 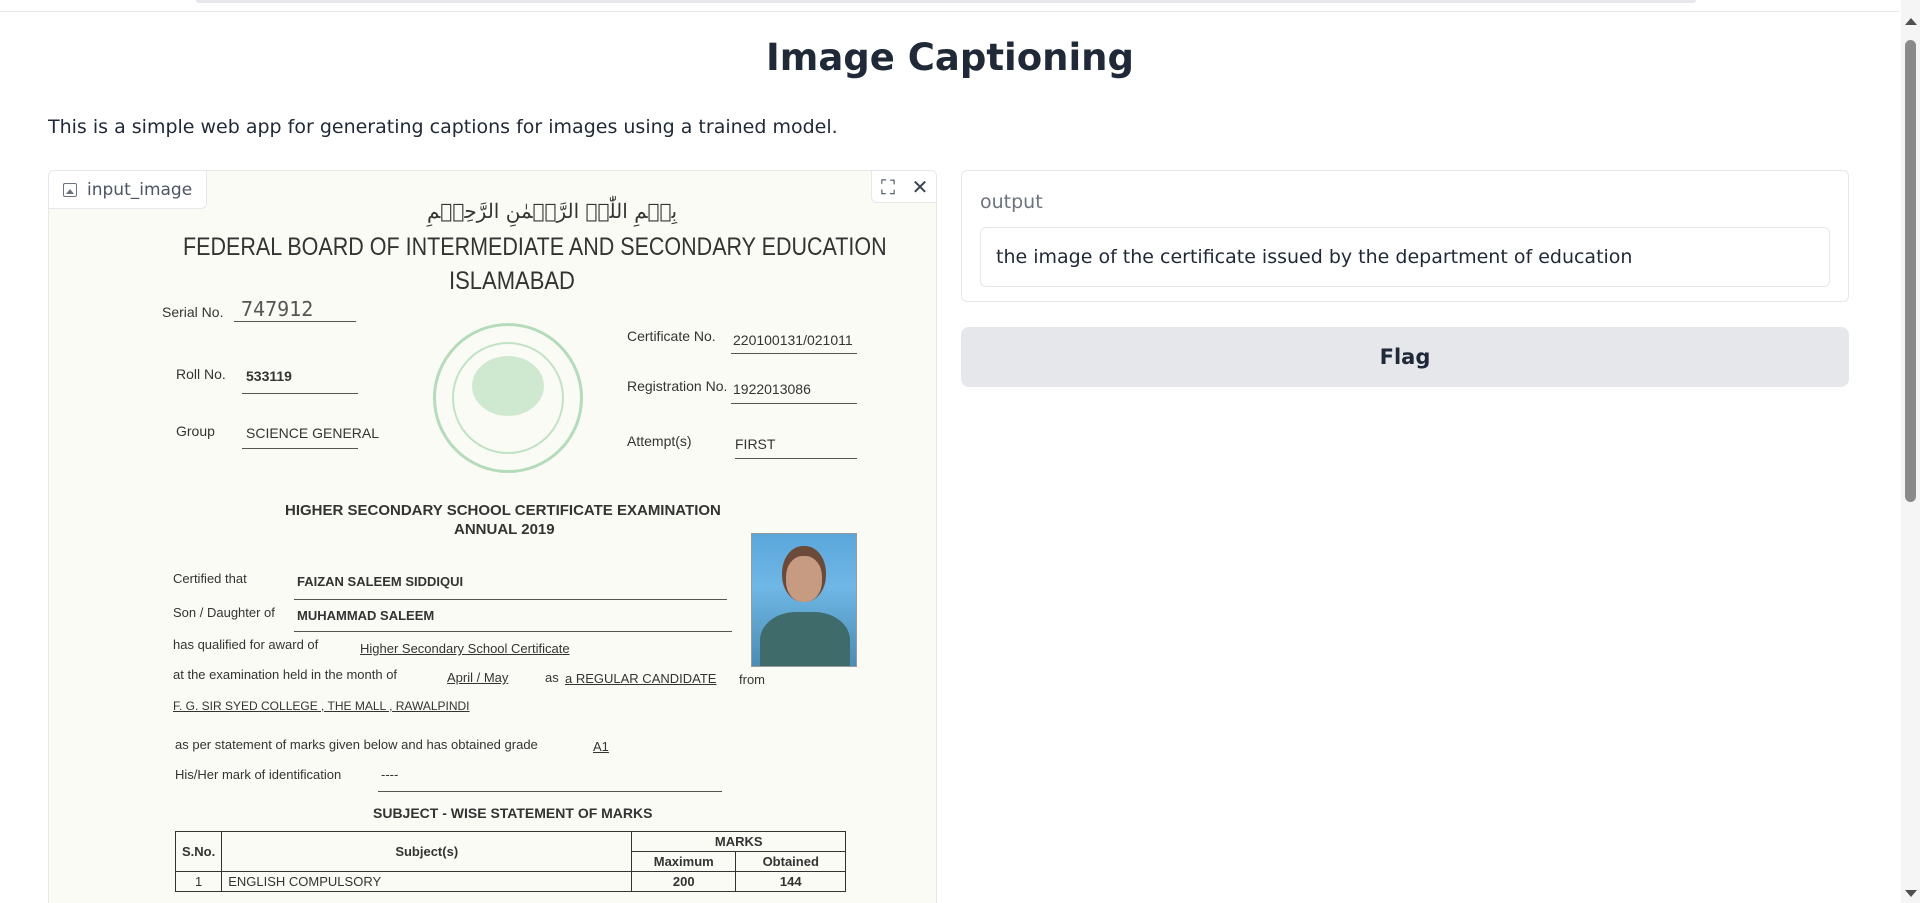 What do you see at coordinates (1911, 21) in the screenshot?
I see `scroll-up-arrow-icon` at bounding box center [1911, 21].